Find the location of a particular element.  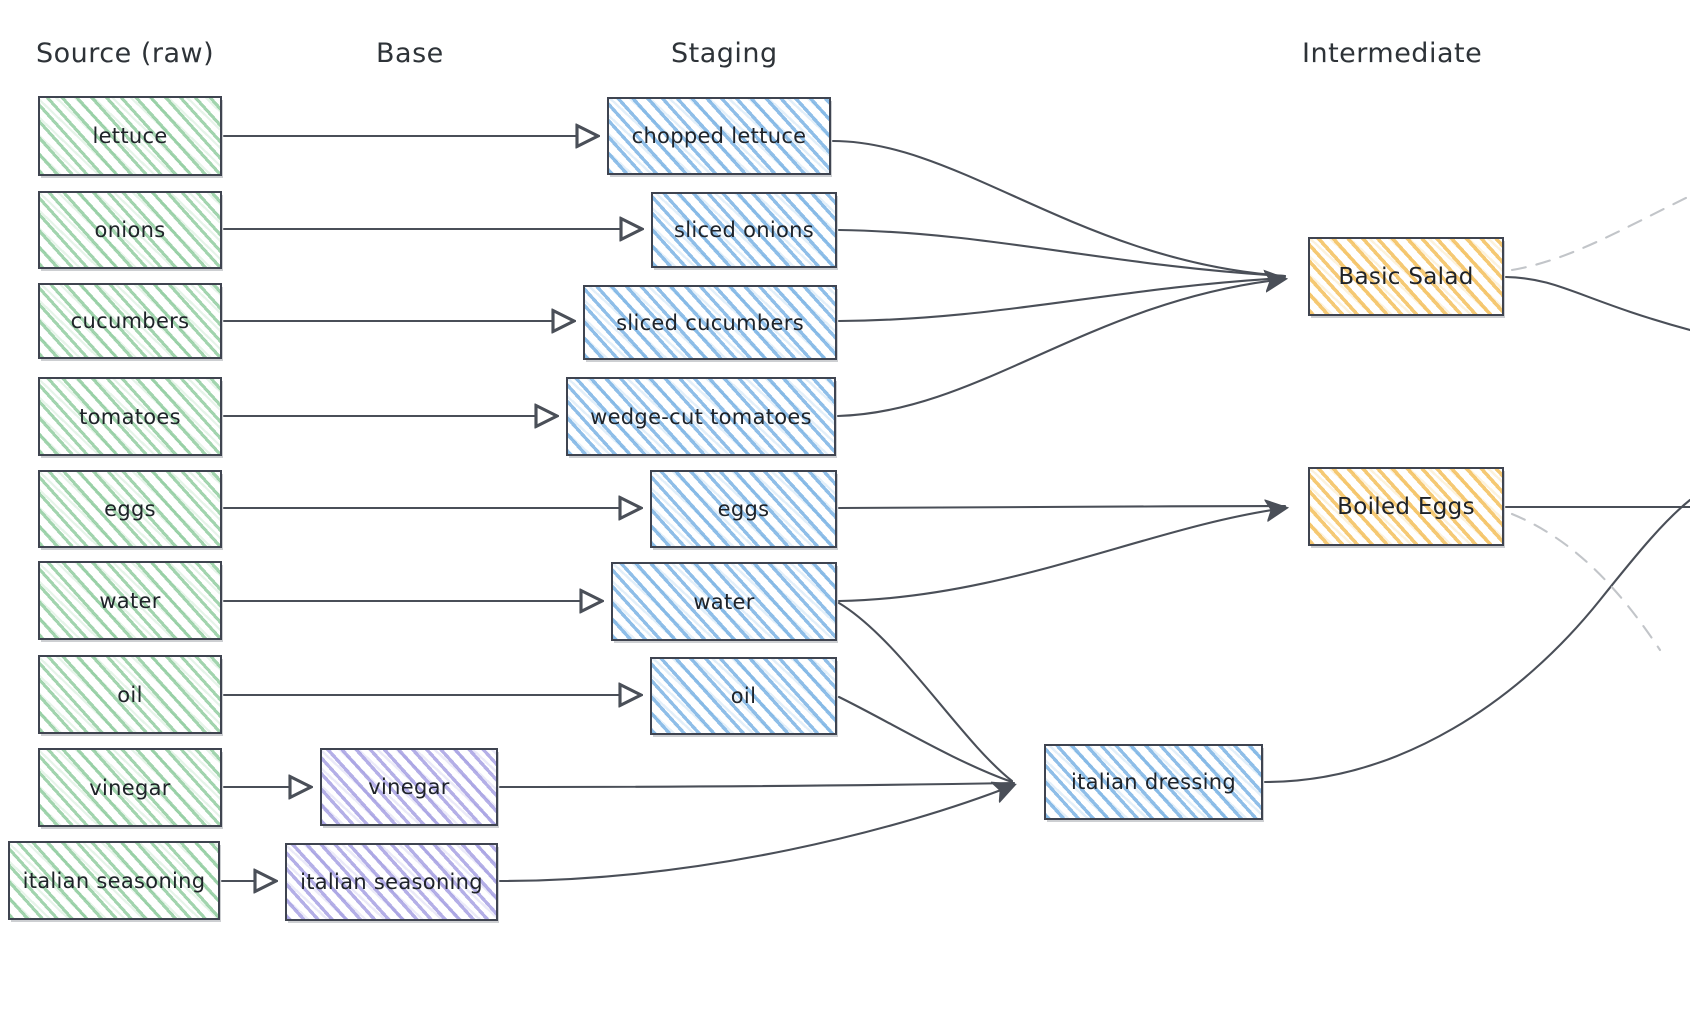

node-base-italian-seasoning: italian seasoning is located at coordinates (391, 882).